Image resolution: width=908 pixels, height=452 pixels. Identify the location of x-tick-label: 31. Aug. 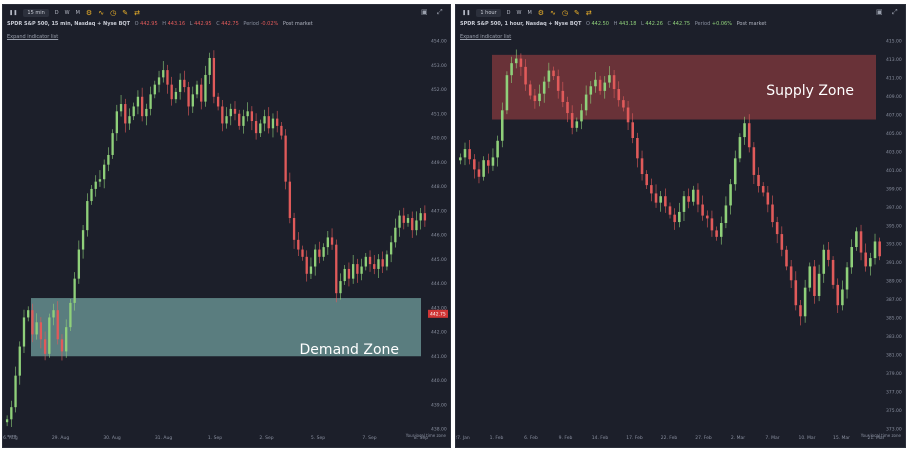
(164, 438).